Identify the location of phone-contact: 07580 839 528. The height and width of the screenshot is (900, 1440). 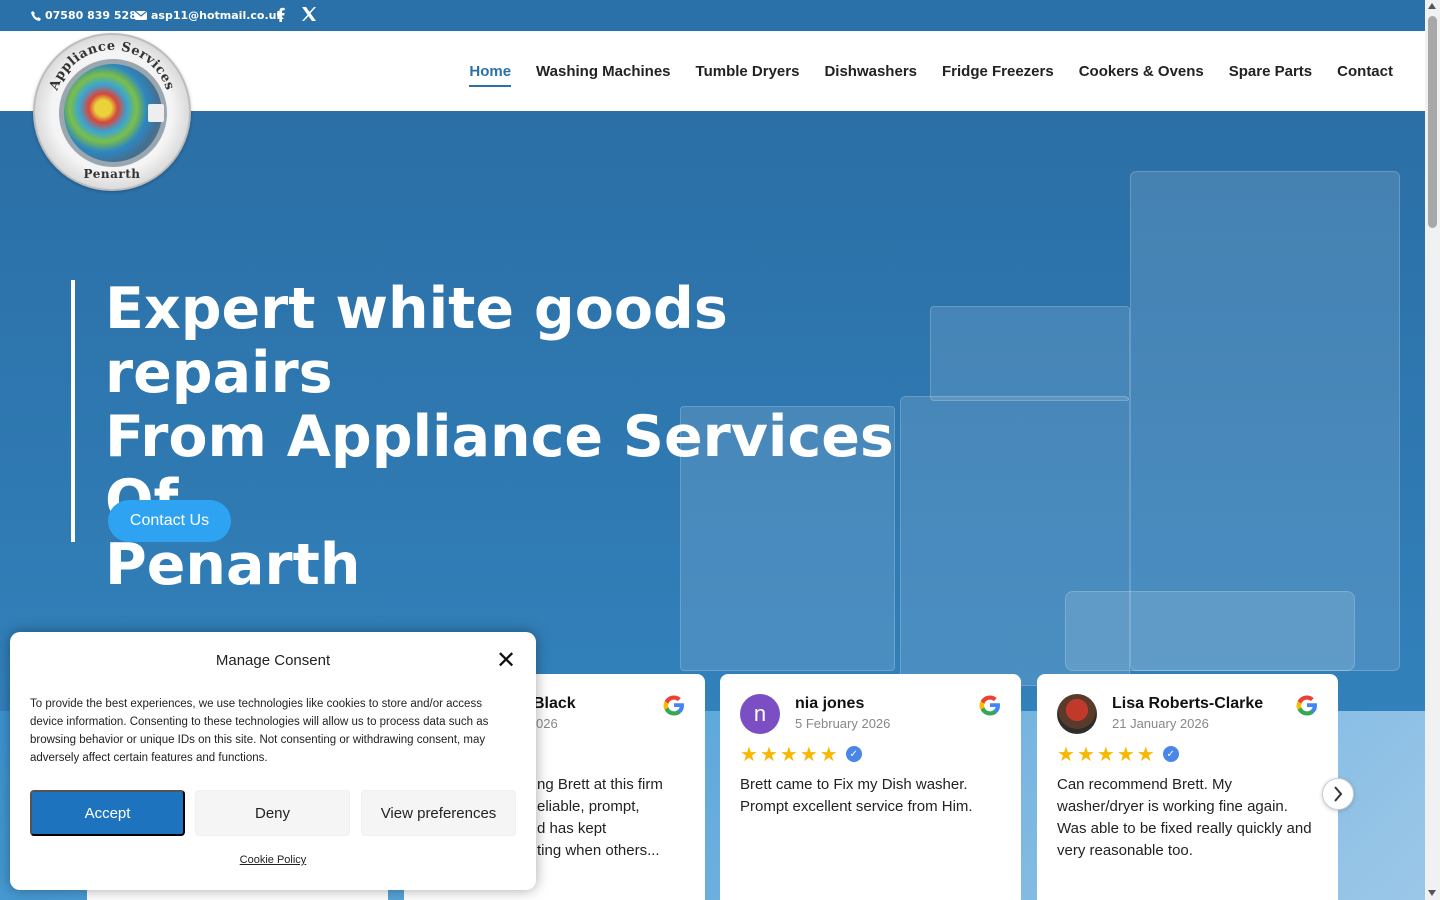
(84, 15).